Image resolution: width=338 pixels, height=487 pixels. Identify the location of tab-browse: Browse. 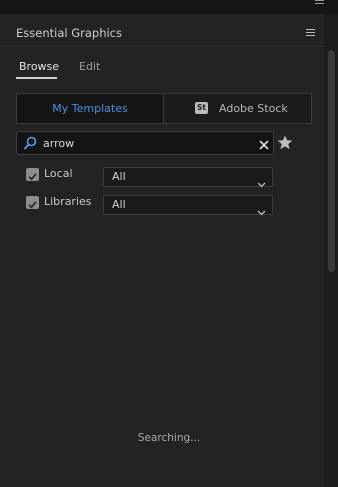
(39, 66).